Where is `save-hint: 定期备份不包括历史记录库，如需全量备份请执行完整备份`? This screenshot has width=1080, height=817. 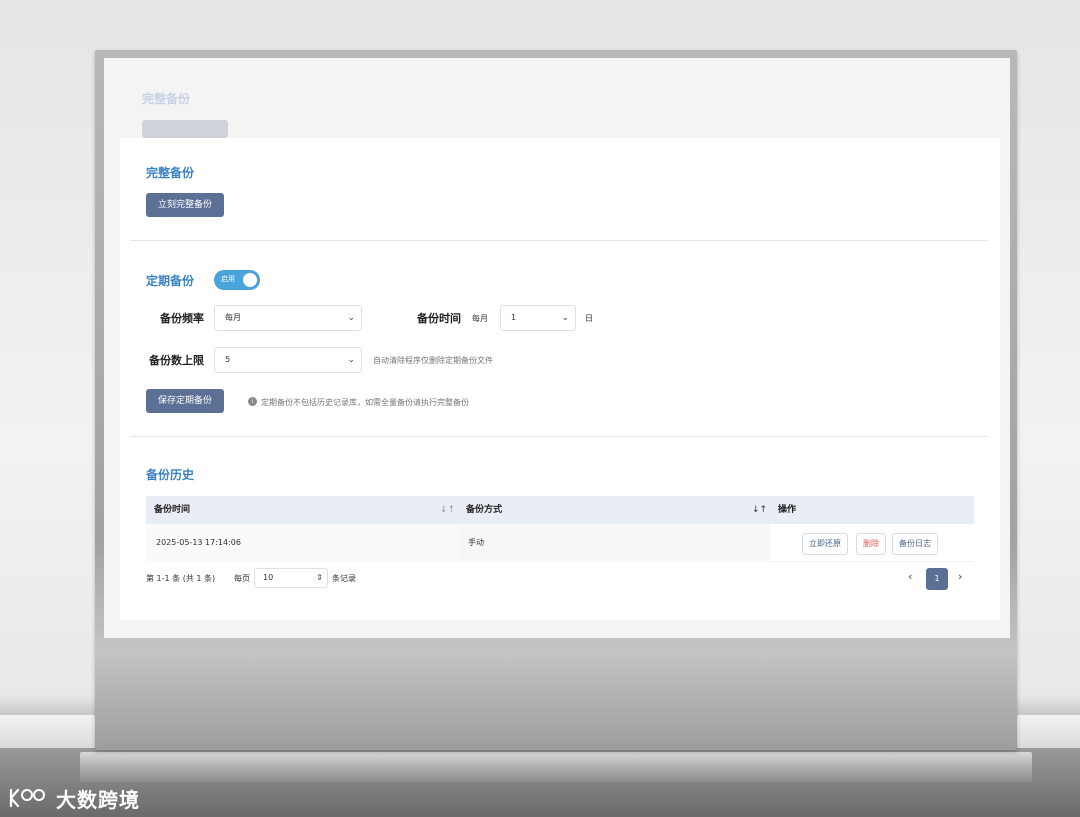 save-hint: 定期备份不包括历史记录库，如需全量备份请执行完整备份 is located at coordinates (365, 402).